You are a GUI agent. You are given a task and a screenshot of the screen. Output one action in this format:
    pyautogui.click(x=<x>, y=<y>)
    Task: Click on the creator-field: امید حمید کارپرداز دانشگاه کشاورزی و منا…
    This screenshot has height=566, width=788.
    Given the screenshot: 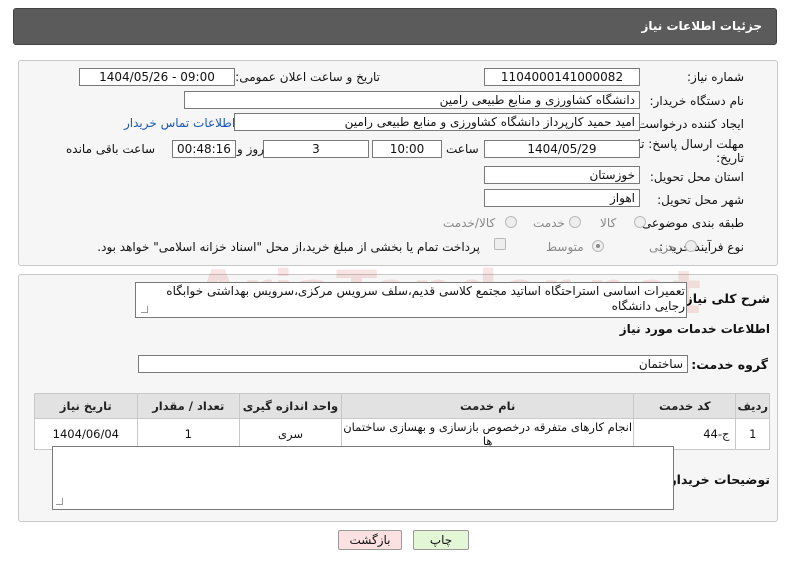 What is the action you would take?
    pyautogui.click(x=437, y=122)
    